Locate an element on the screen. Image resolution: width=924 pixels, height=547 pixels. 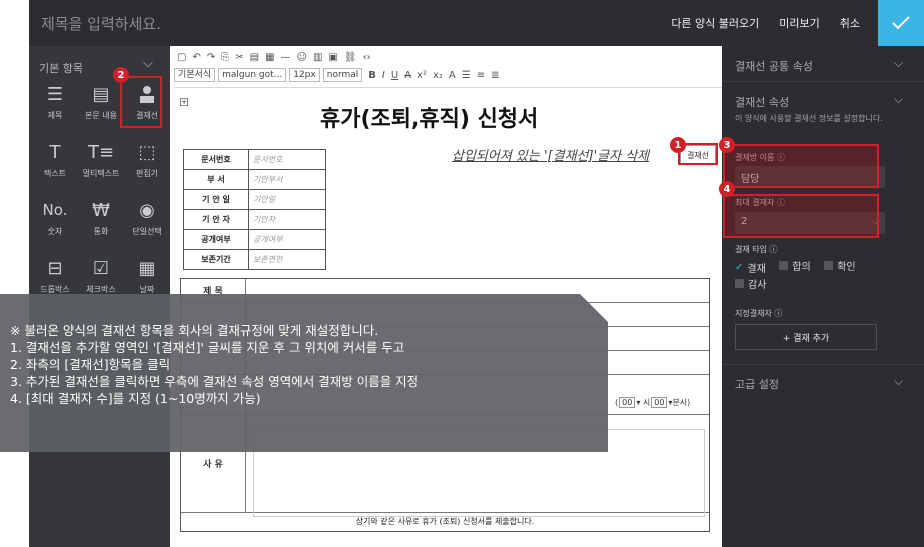
item-number: No. 숫자 is located at coordinates (55, 218).